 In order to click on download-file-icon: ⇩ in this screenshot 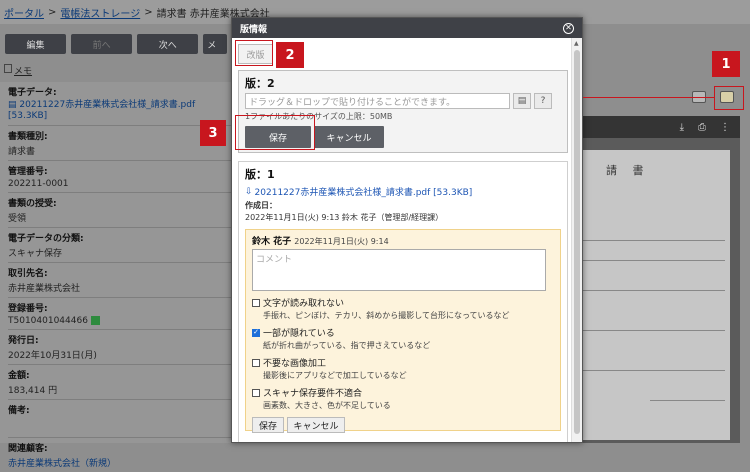, I will do `click(249, 191)`.